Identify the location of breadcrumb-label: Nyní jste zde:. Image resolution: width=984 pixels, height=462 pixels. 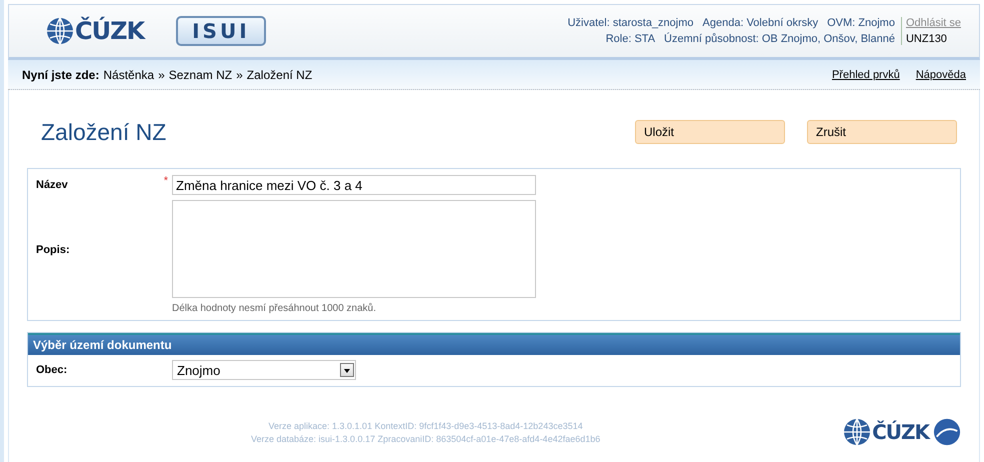
(61, 75).